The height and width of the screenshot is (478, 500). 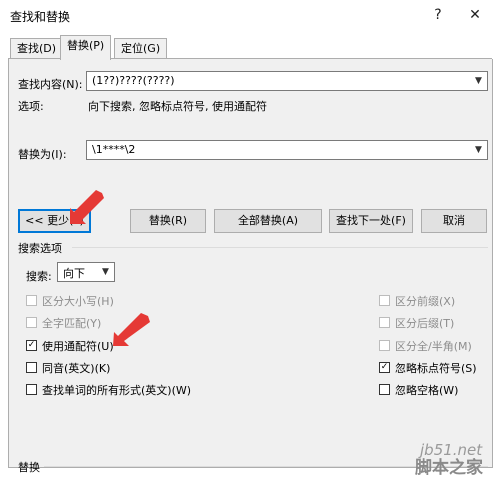 What do you see at coordinates (31, 106) in the screenshot?
I see `options-label: 选项:` at bounding box center [31, 106].